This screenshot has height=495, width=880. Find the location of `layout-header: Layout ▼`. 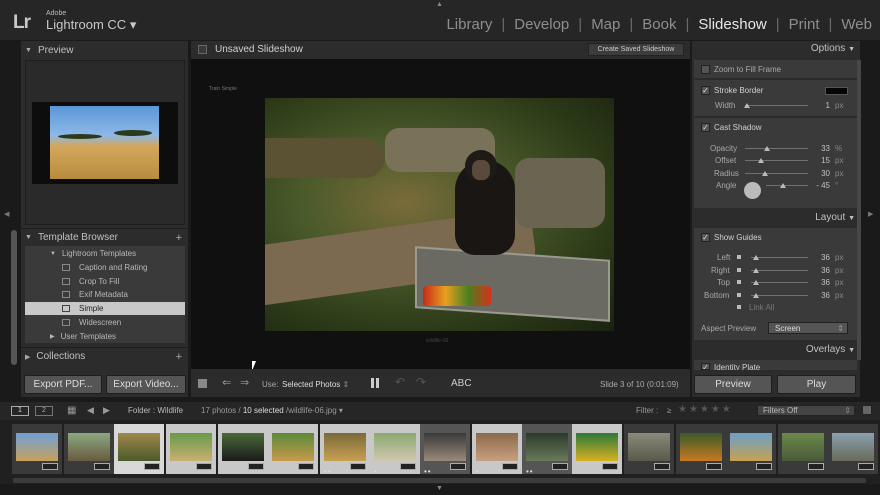

layout-header: Layout ▼ is located at coordinates (773, 217).